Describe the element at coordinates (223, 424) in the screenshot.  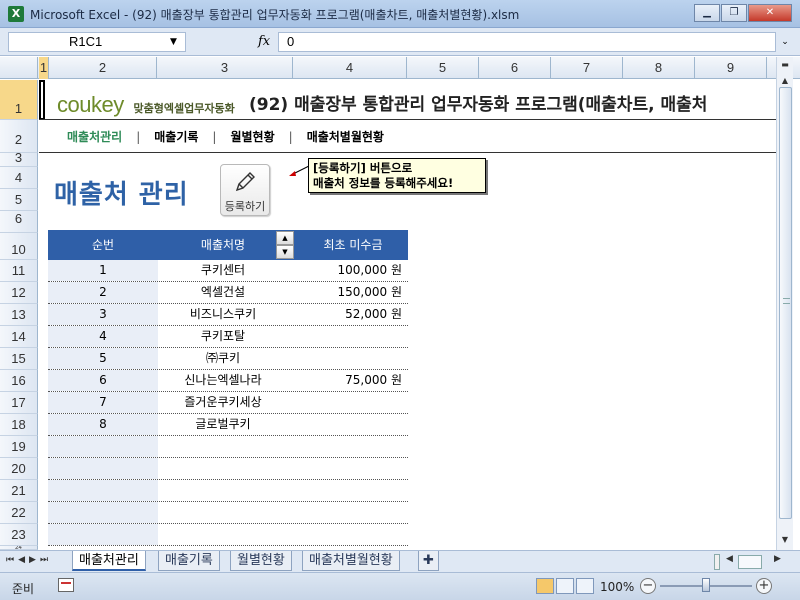
I see `cell-name: 글로벌쿠키` at that location.